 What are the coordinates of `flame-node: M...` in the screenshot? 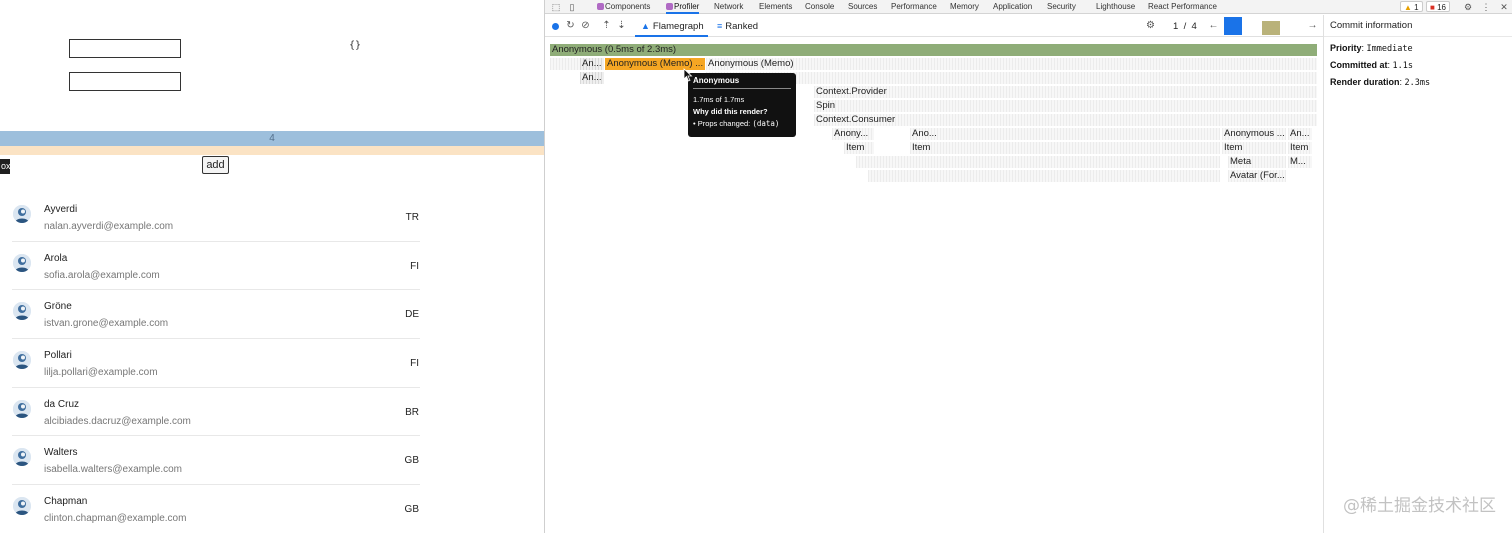 It's located at (1300, 162).